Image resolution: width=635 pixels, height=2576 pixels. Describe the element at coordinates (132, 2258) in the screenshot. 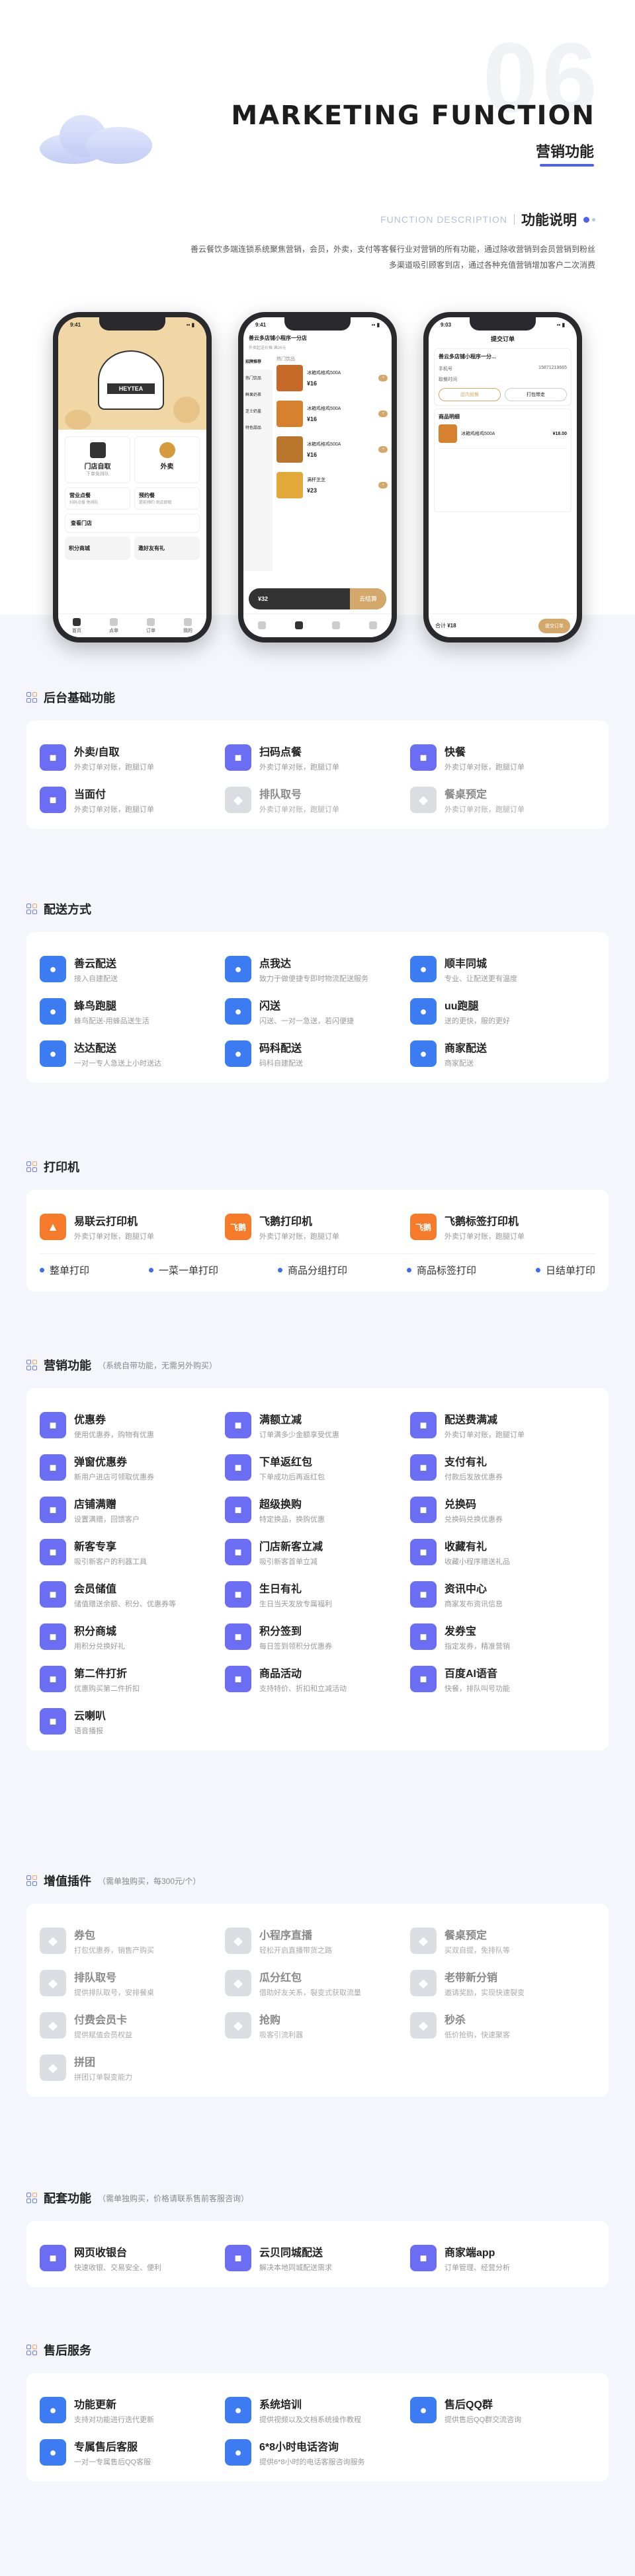

I see `feature-item: ■ 网页收银台 快速收银、交易安全、便利` at that location.